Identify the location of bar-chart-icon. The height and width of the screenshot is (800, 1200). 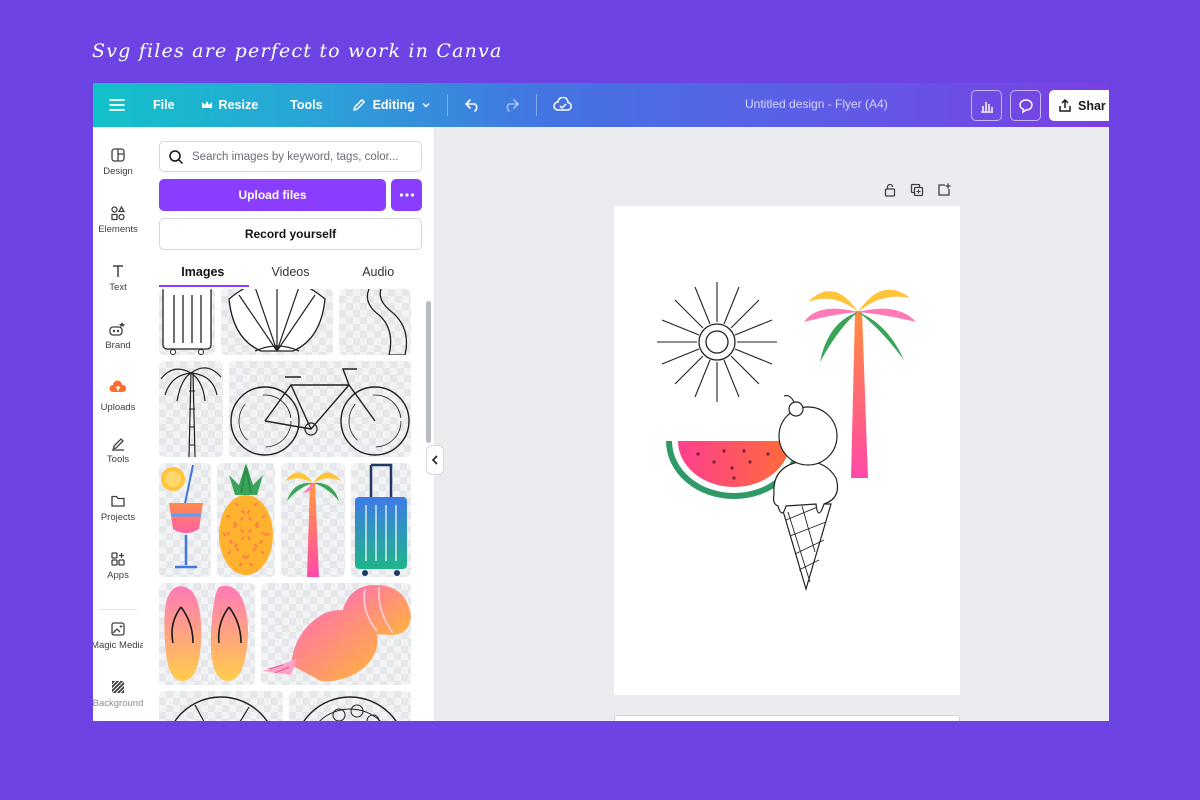
(986, 107).